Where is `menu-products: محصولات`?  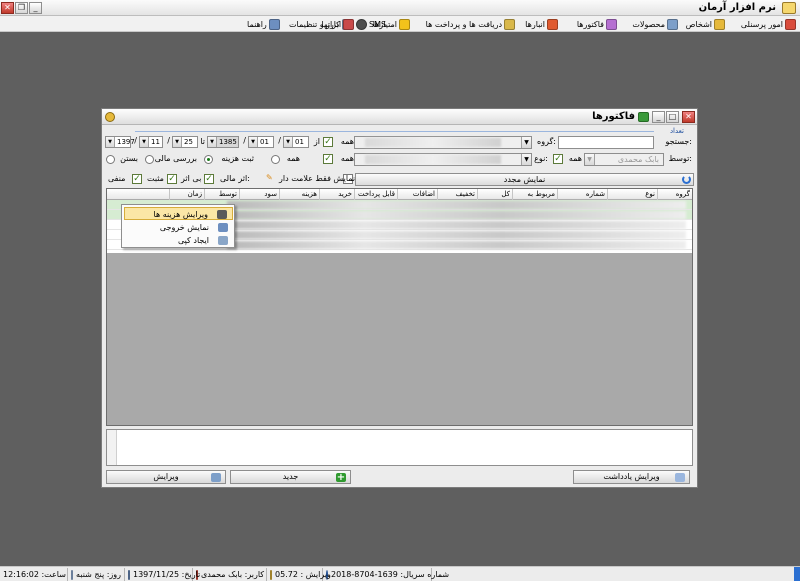 menu-products: محصولات is located at coordinates (655, 24).